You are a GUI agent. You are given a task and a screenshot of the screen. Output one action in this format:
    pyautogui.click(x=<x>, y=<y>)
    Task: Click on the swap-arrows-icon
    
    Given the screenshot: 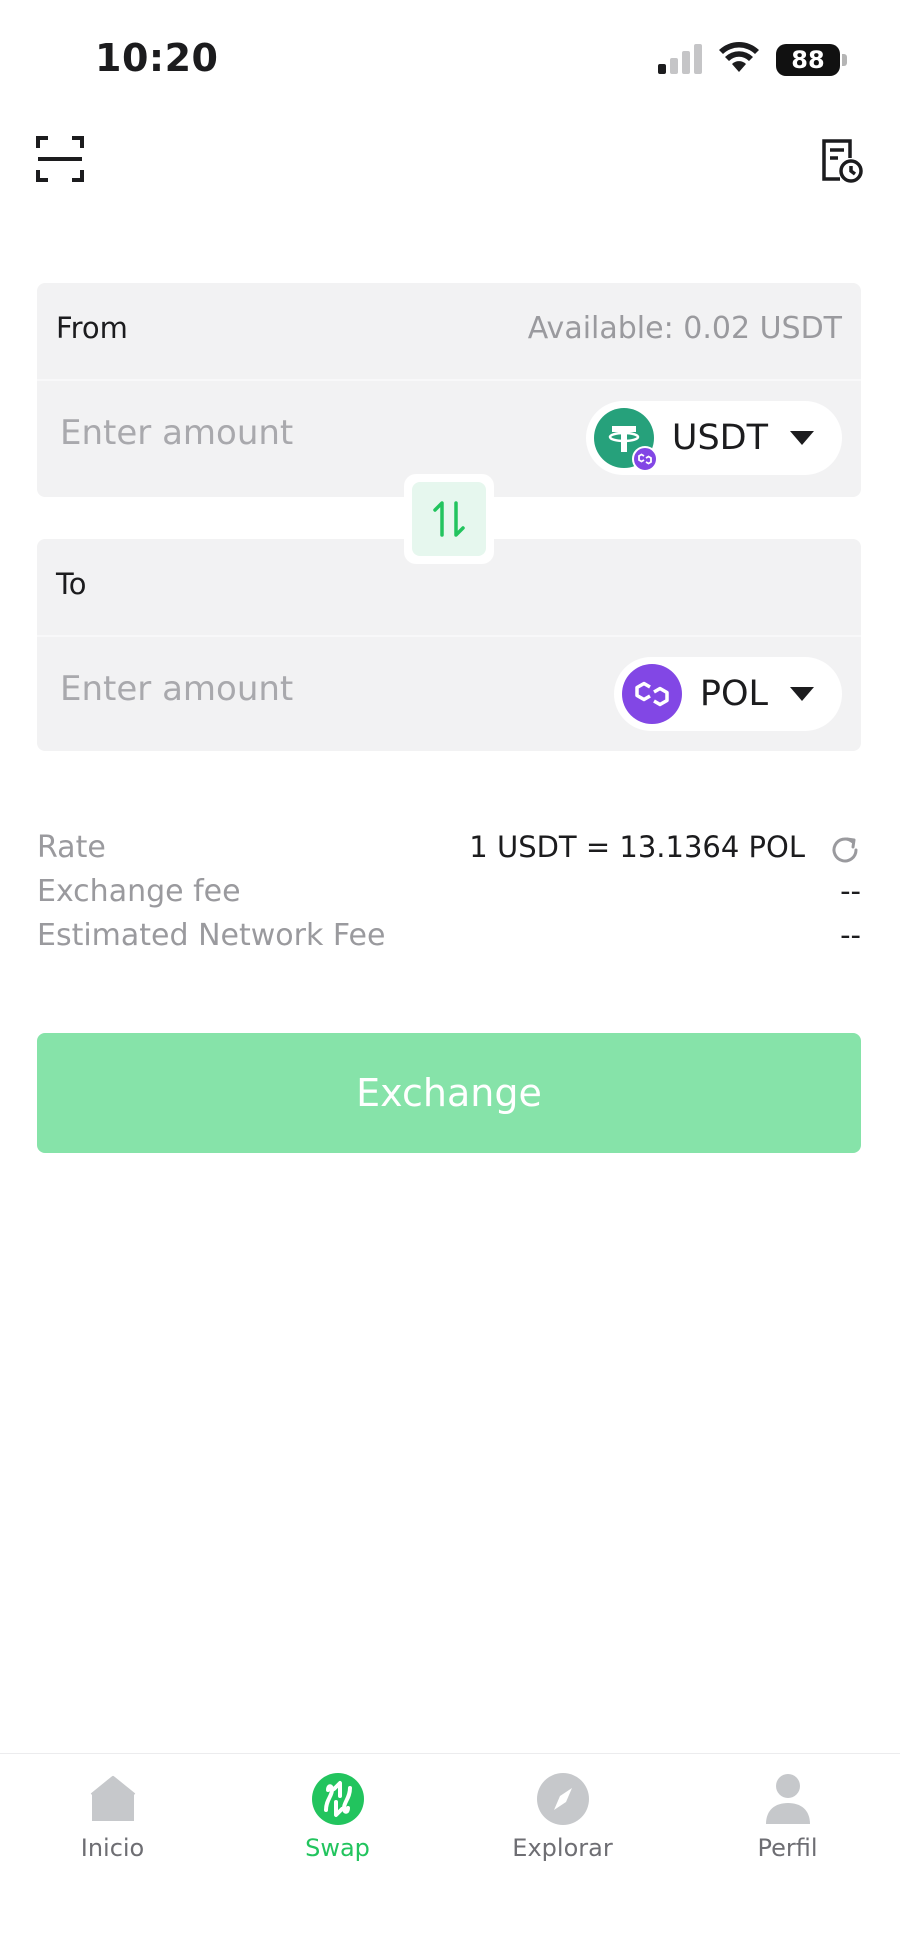 What is the action you would take?
    pyautogui.click(x=449, y=519)
    